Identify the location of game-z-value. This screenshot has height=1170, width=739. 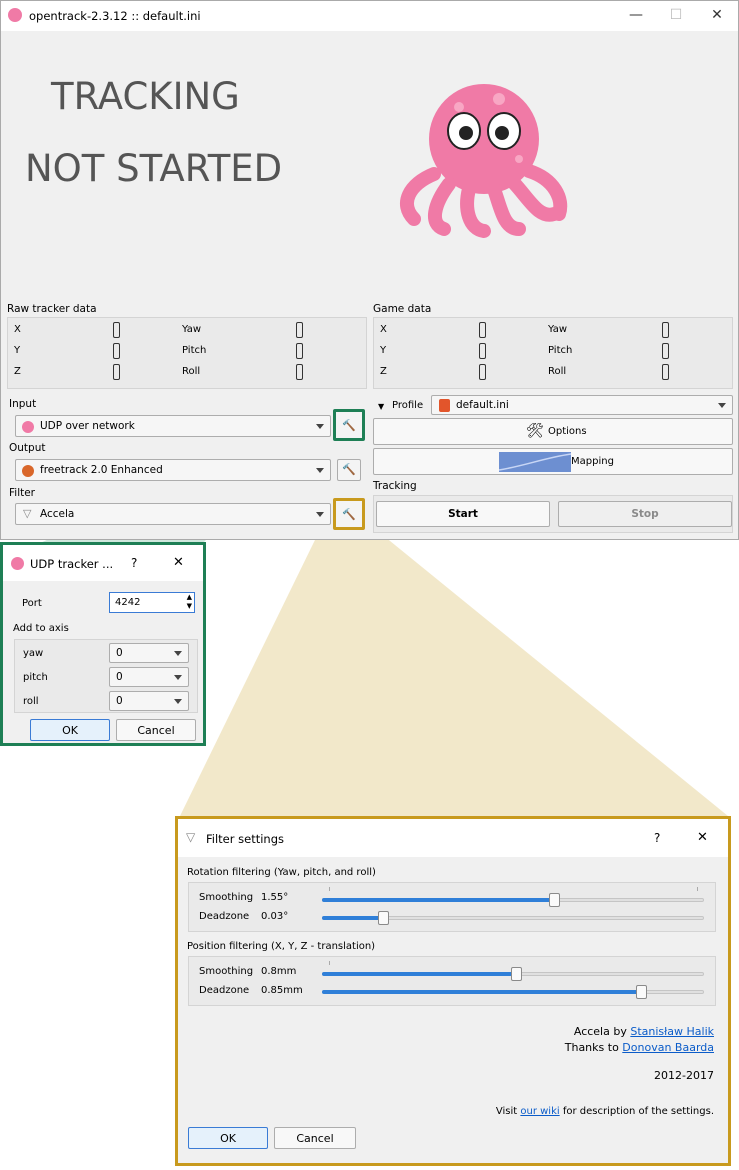
(482, 372).